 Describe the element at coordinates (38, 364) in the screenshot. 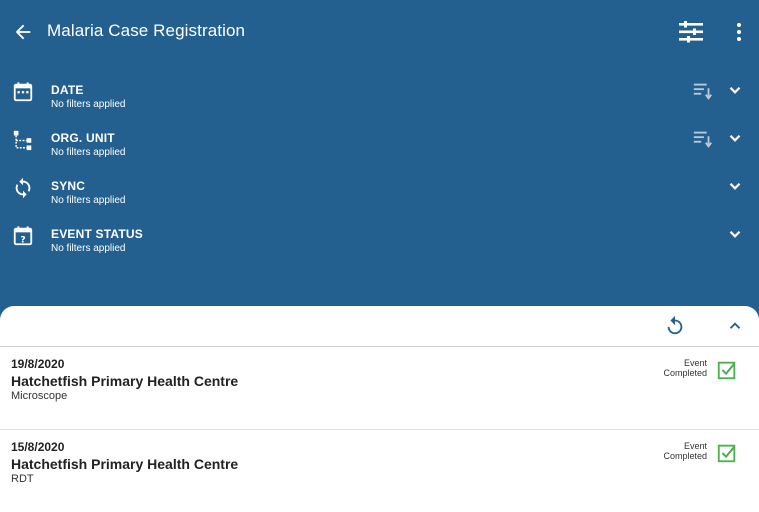

I see `event-date: 19/8/2020` at that location.